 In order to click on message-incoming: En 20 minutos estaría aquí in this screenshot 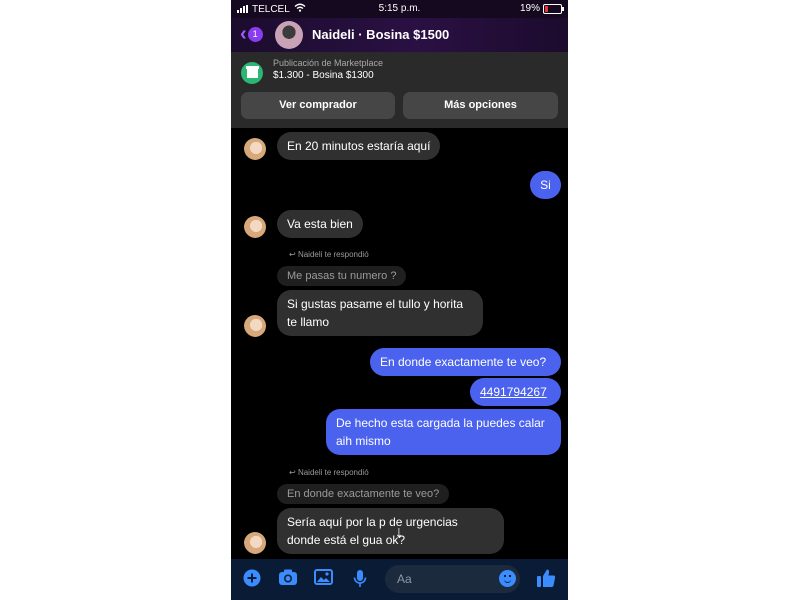, I will do `click(359, 146)`.